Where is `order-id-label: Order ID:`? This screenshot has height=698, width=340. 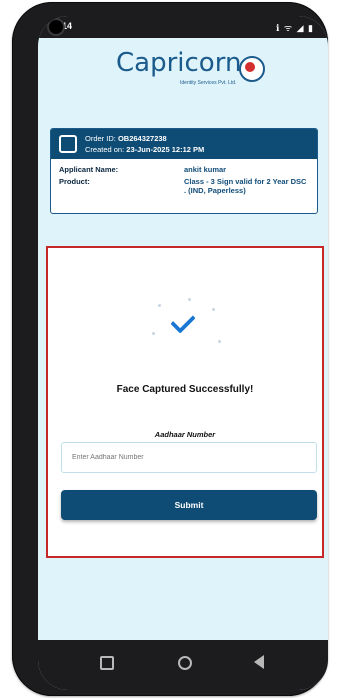
order-id-label: Order ID: is located at coordinates (100, 138).